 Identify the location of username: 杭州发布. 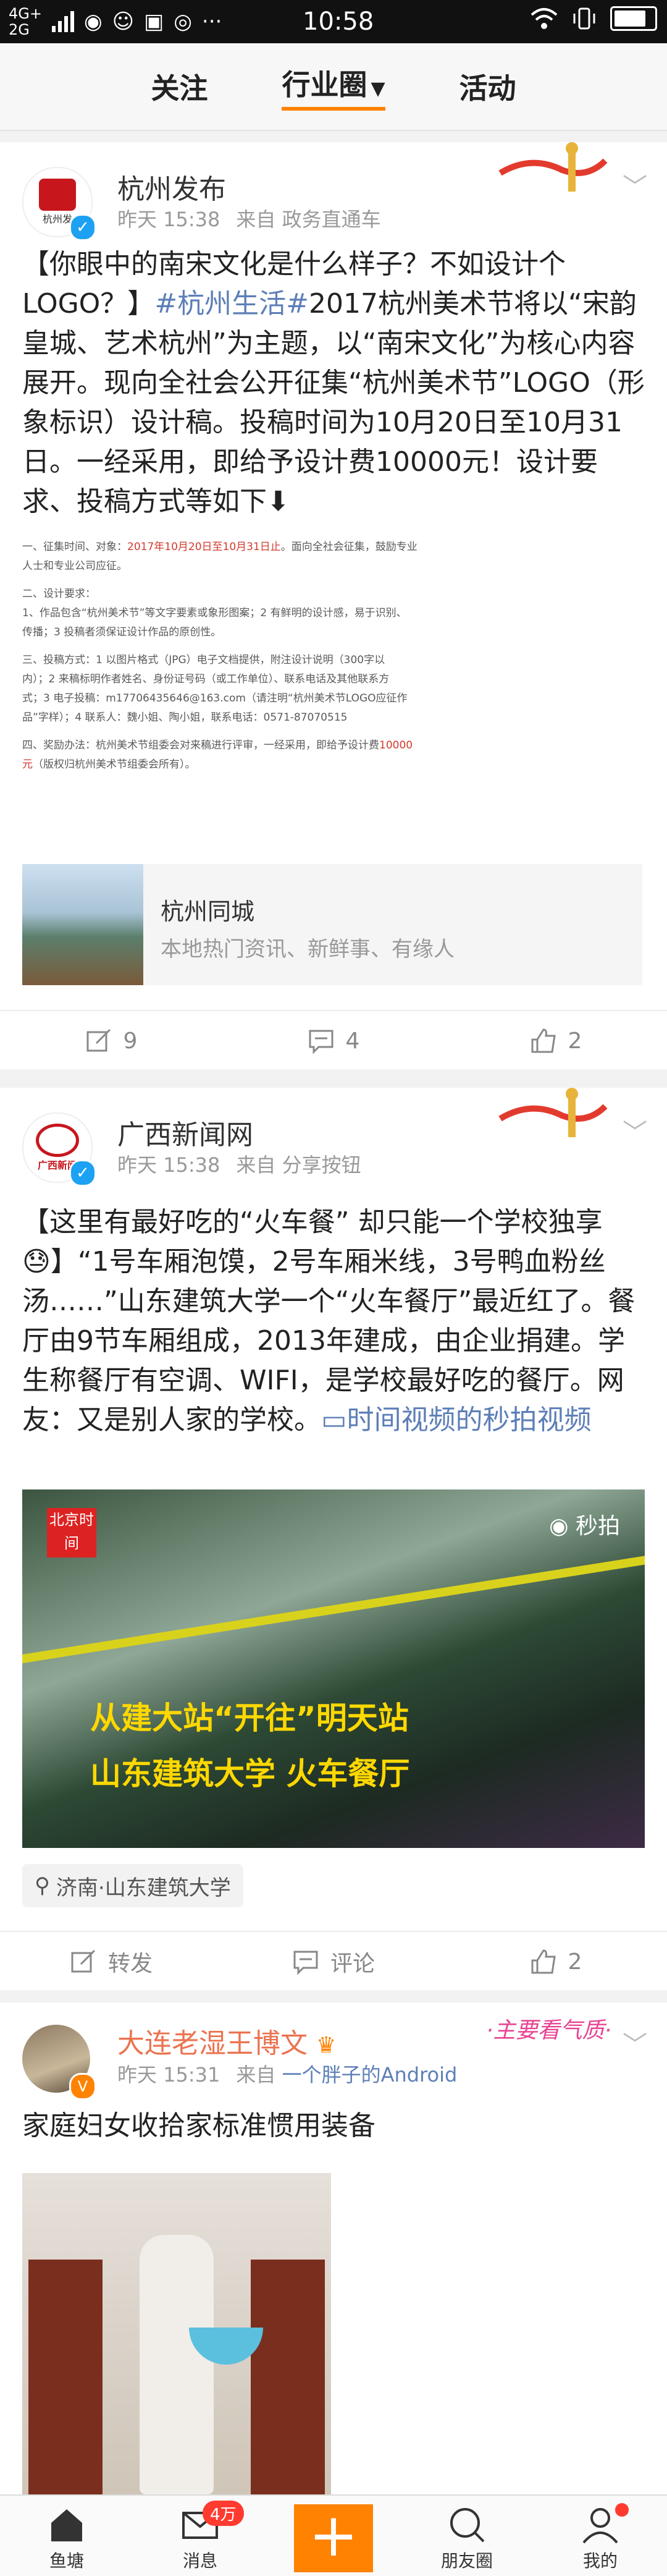
(171, 186).